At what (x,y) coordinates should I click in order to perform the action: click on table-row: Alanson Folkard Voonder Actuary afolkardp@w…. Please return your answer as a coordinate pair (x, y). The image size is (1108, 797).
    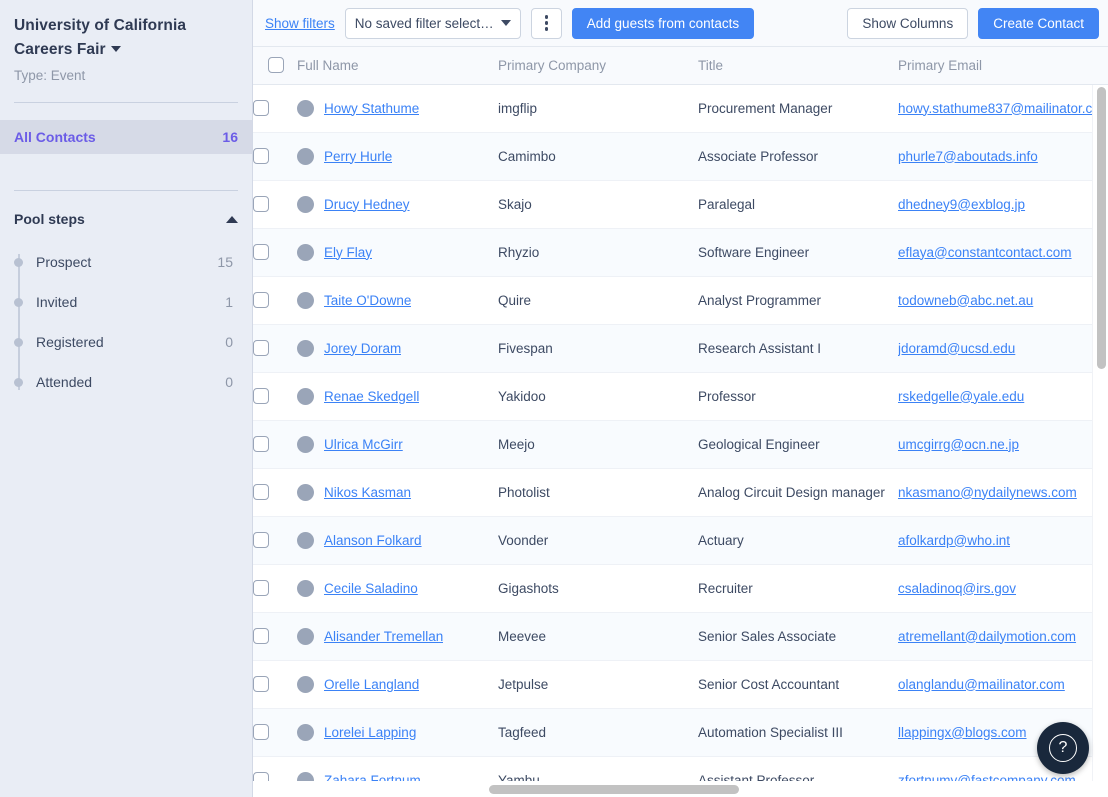
    Looking at the image, I should click on (680, 540).